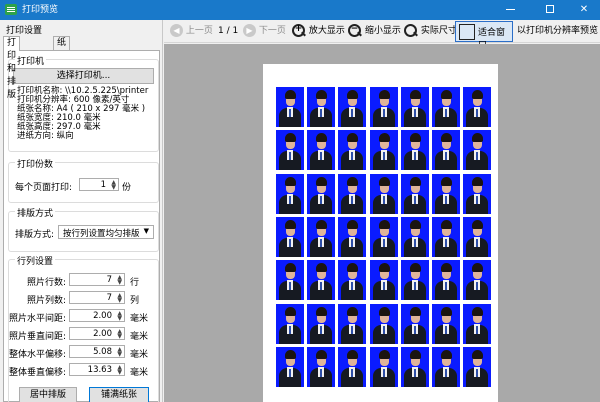 This screenshot has width=600, height=402. Describe the element at coordinates (102, 352) in the screenshot. I see `h-offset-value: 5.08` at that location.